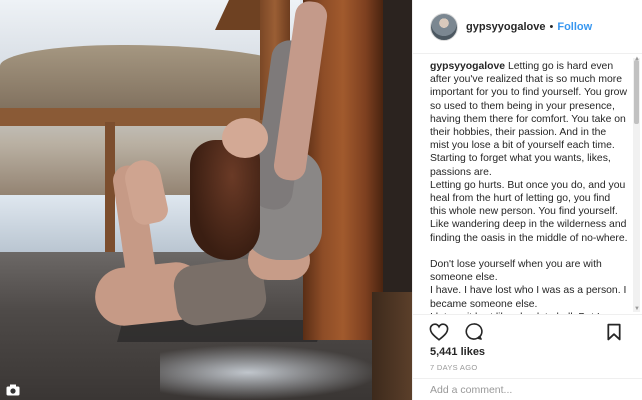  I want to click on photo-hills, so click(150, 80).